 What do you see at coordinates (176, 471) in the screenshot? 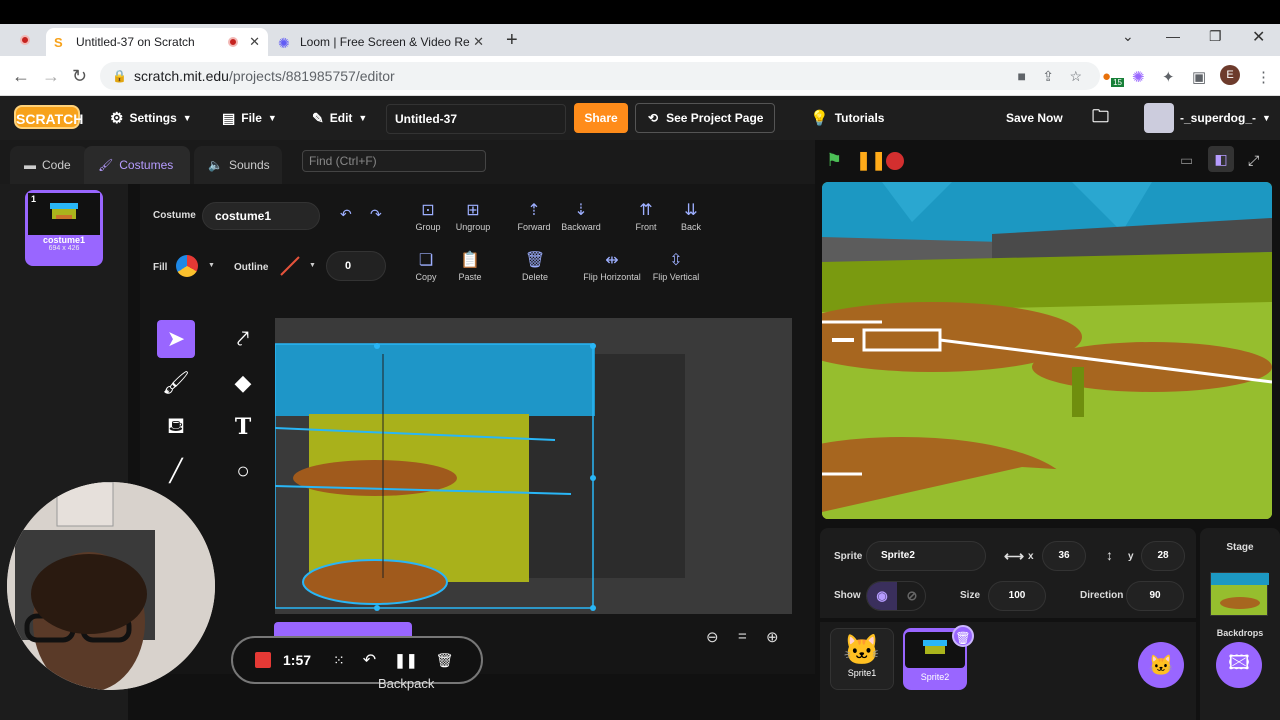
I see `line-tool: ╱` at bounding box center [176, 471].